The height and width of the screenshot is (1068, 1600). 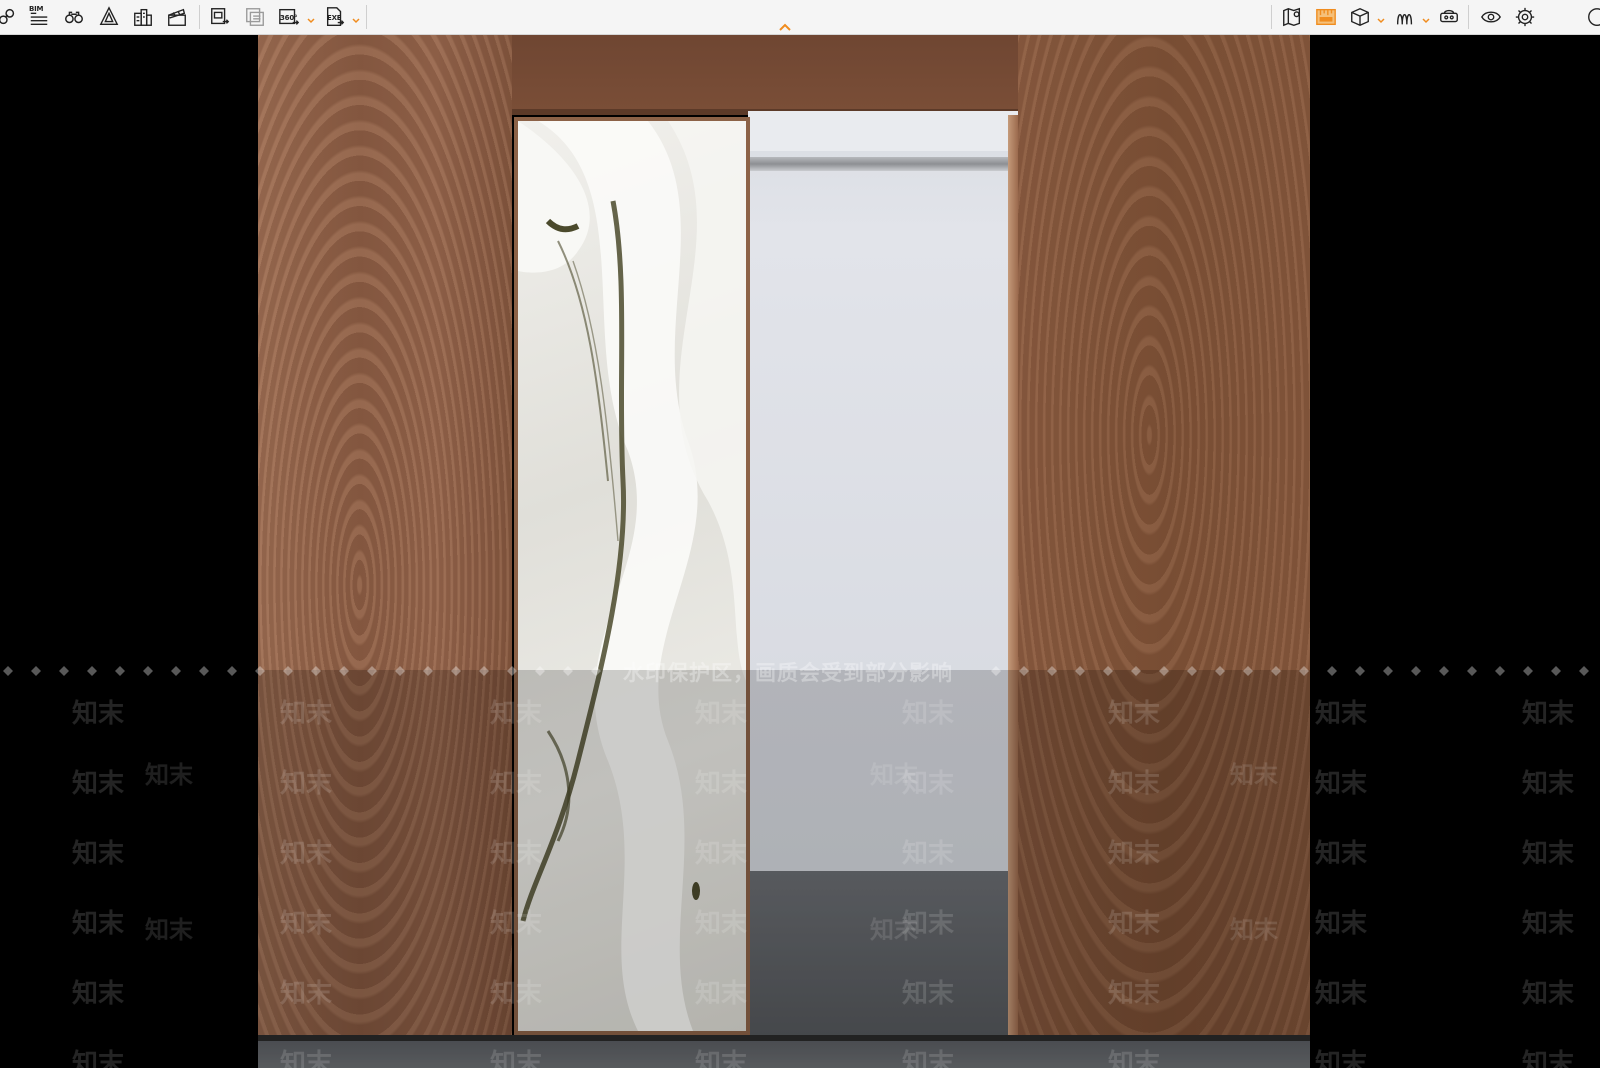 I want to click on left-wood-wall-panel, so click(x=385, y=535).